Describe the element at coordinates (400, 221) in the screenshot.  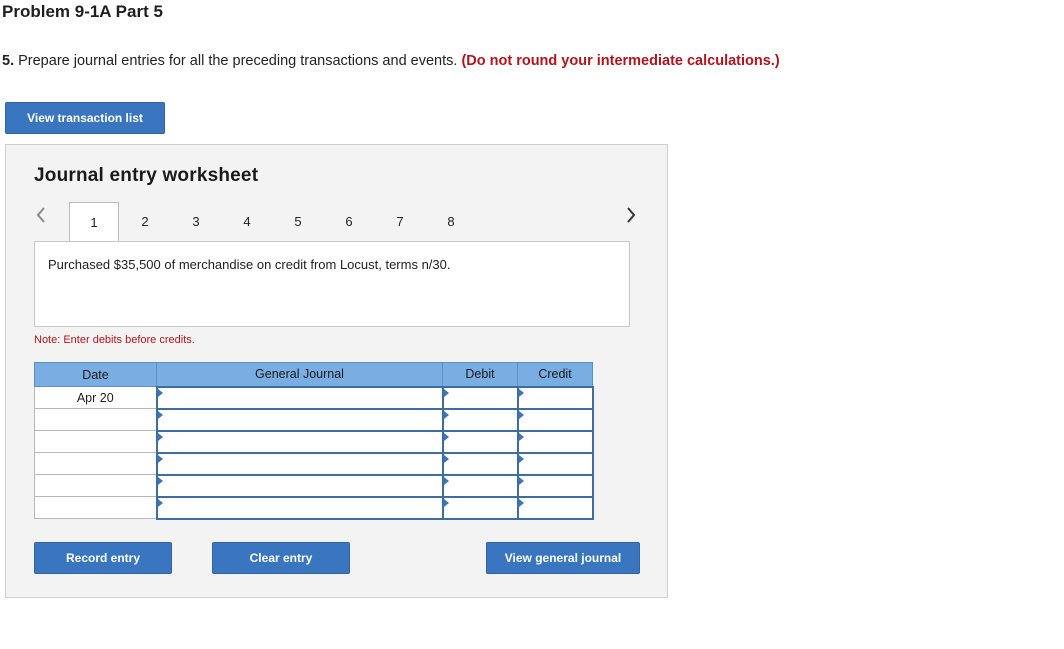
I see `tab-7: 7` at that location.